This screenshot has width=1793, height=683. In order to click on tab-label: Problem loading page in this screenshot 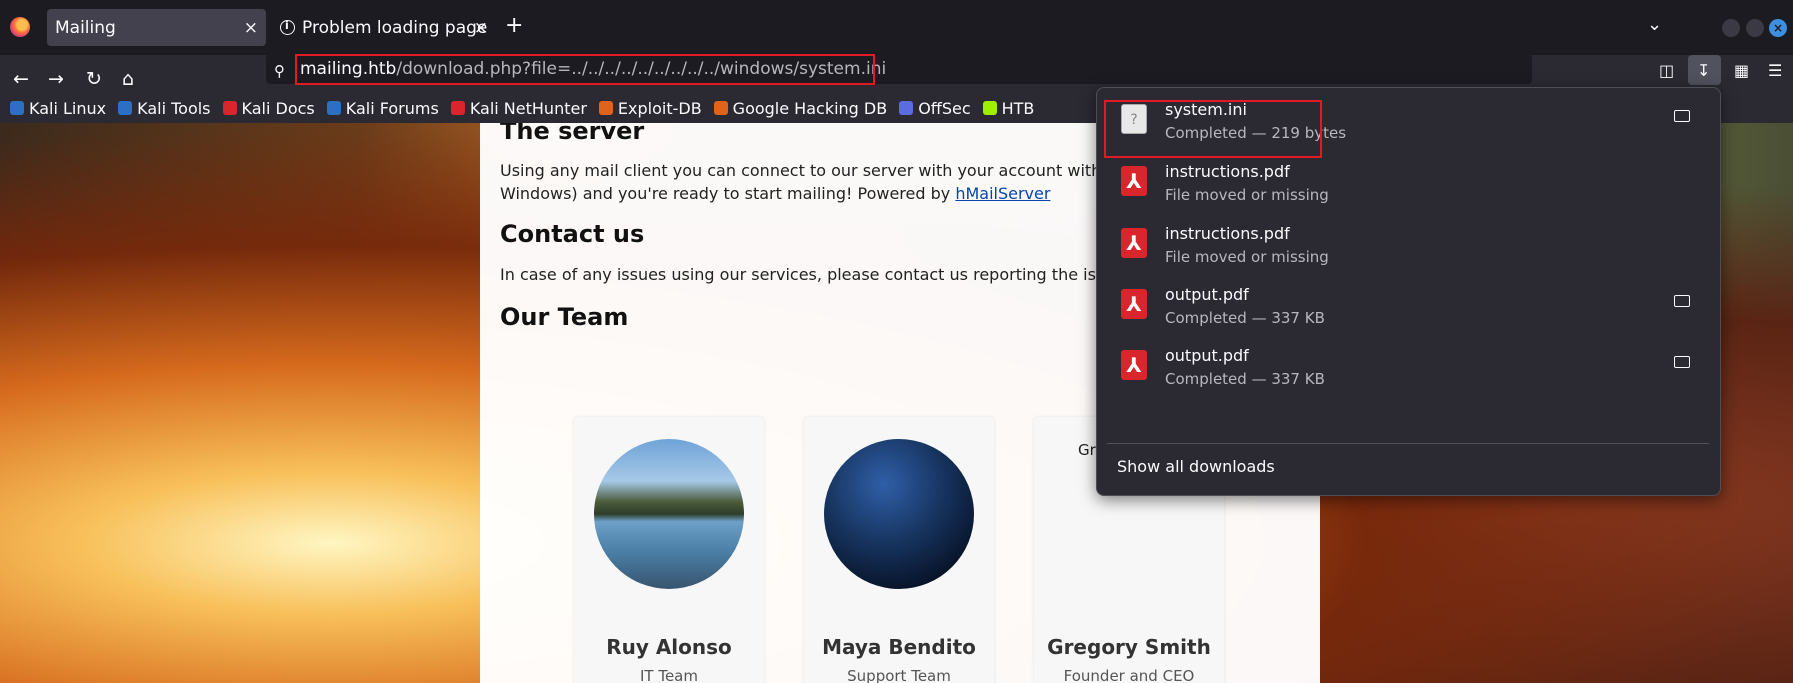, I will do `click(395, 27)`.